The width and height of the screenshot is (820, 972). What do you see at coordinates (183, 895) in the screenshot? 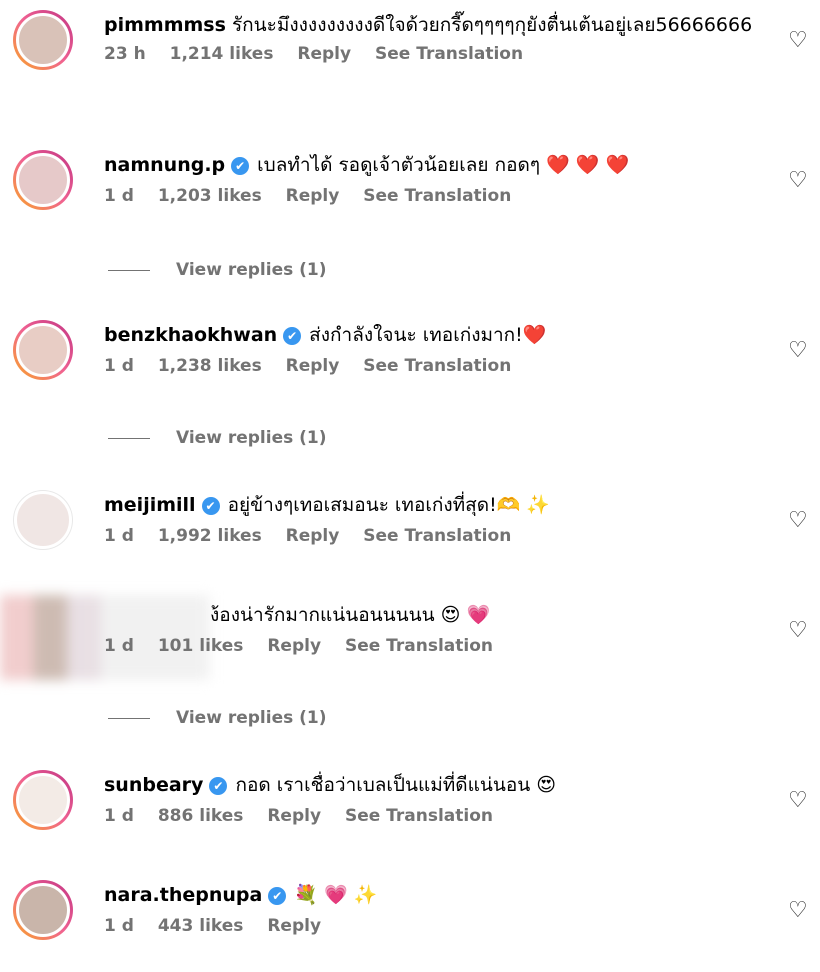
I see `username-link: nara.thepnupa` at bounding box center [183, 895].